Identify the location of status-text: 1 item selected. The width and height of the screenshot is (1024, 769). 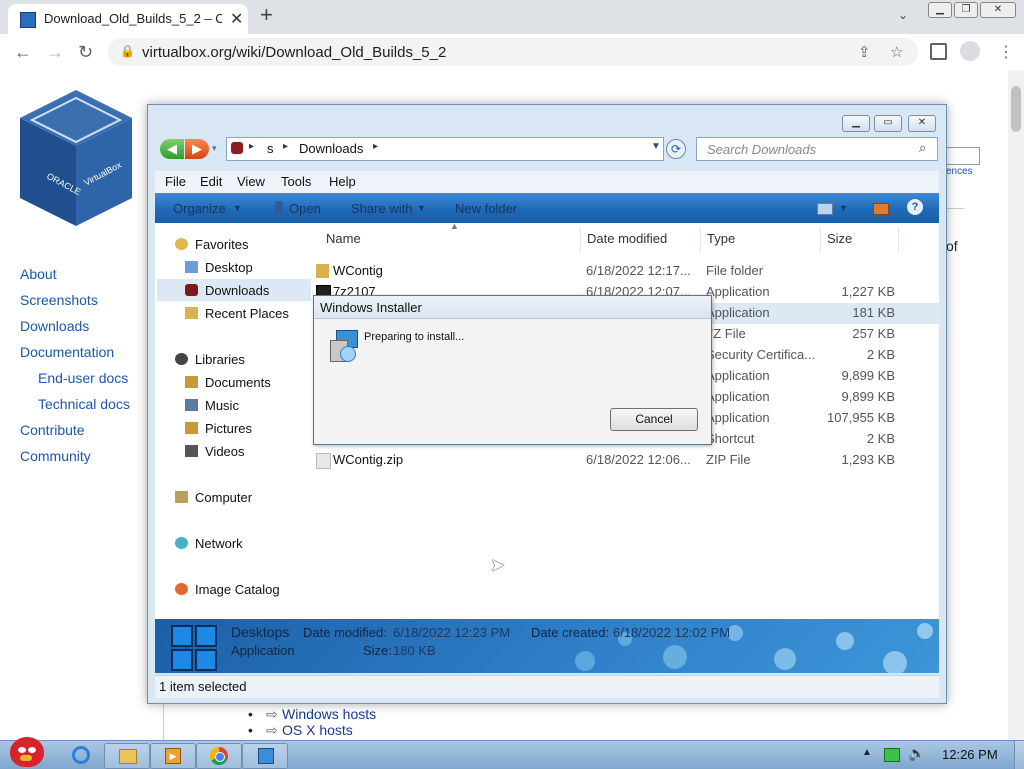
(203, 686).